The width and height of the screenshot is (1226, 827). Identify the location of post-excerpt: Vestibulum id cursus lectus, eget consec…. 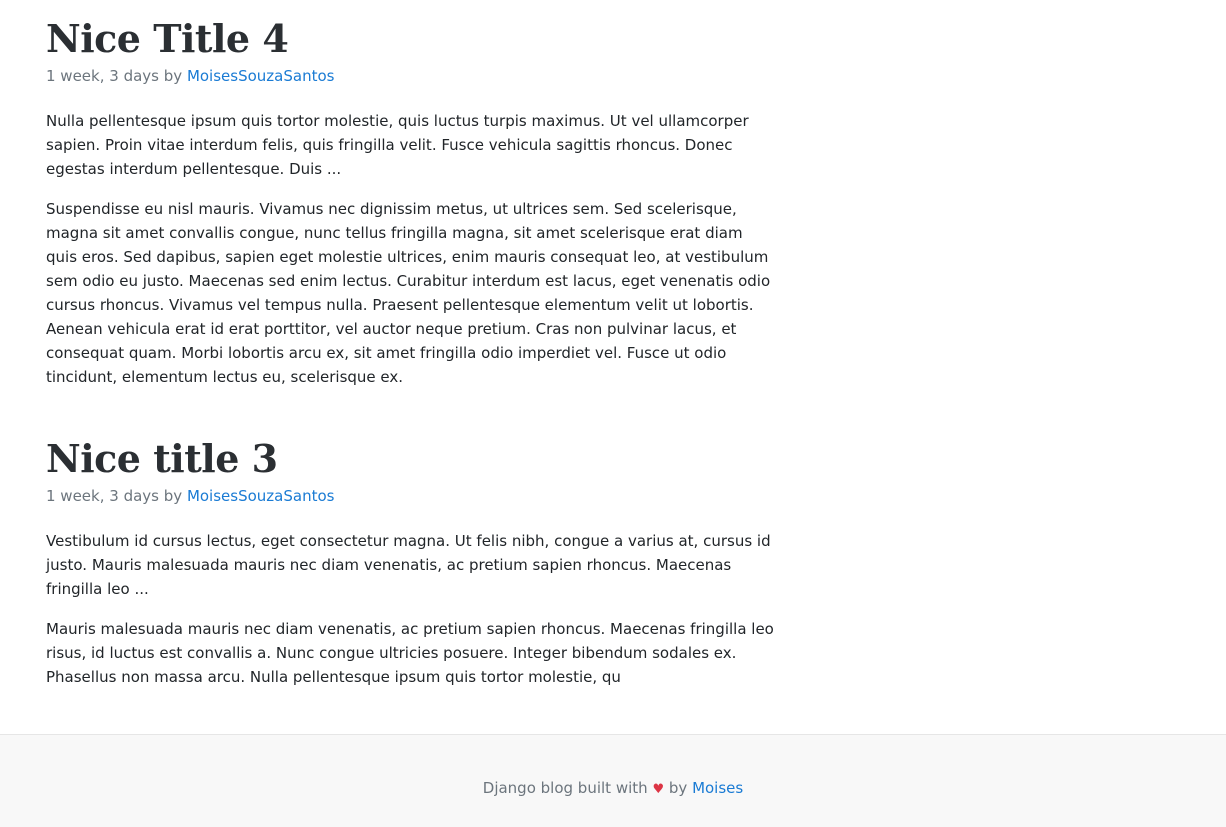
(408, 565).